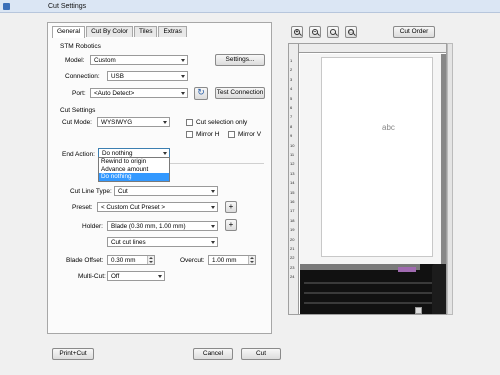 The image size is (500, 375). Describe the element at coordinates (115, 276) in the screenshot. I see `multi-cut-value: Off` at that location.